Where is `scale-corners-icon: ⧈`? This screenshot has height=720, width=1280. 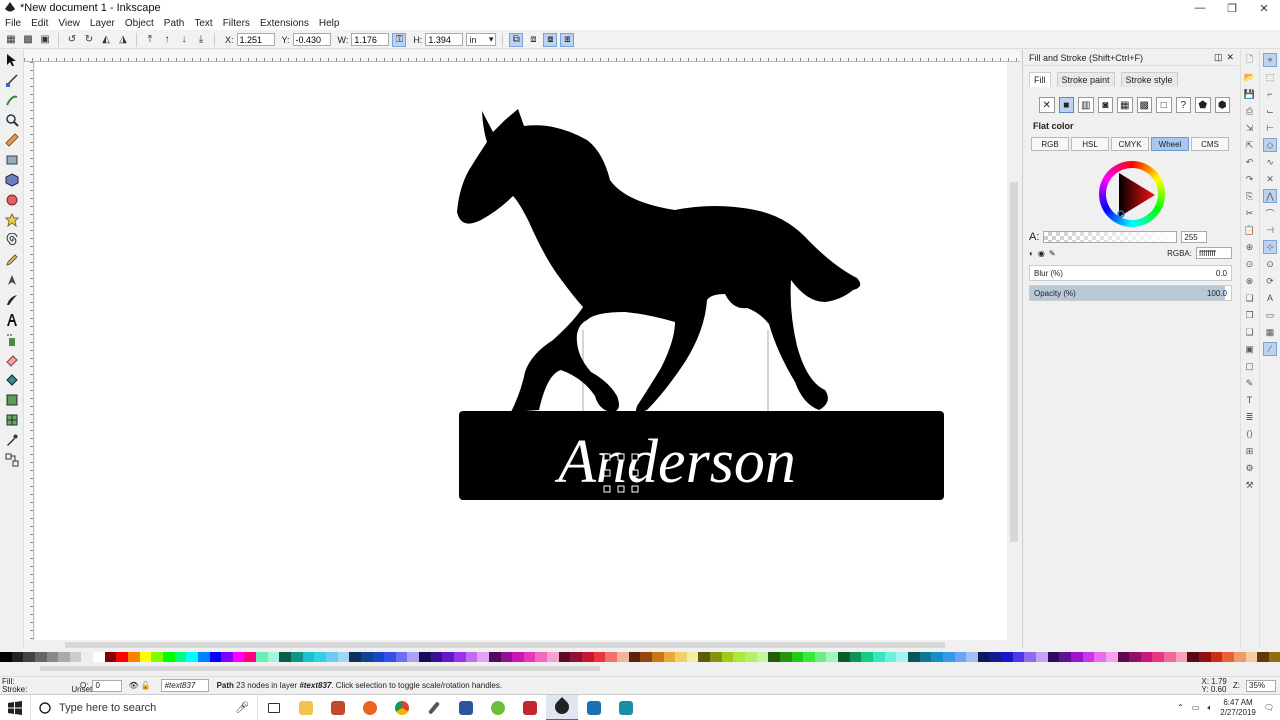
scale-corners-icon: ⧈ is located at coordinates (533, 40).